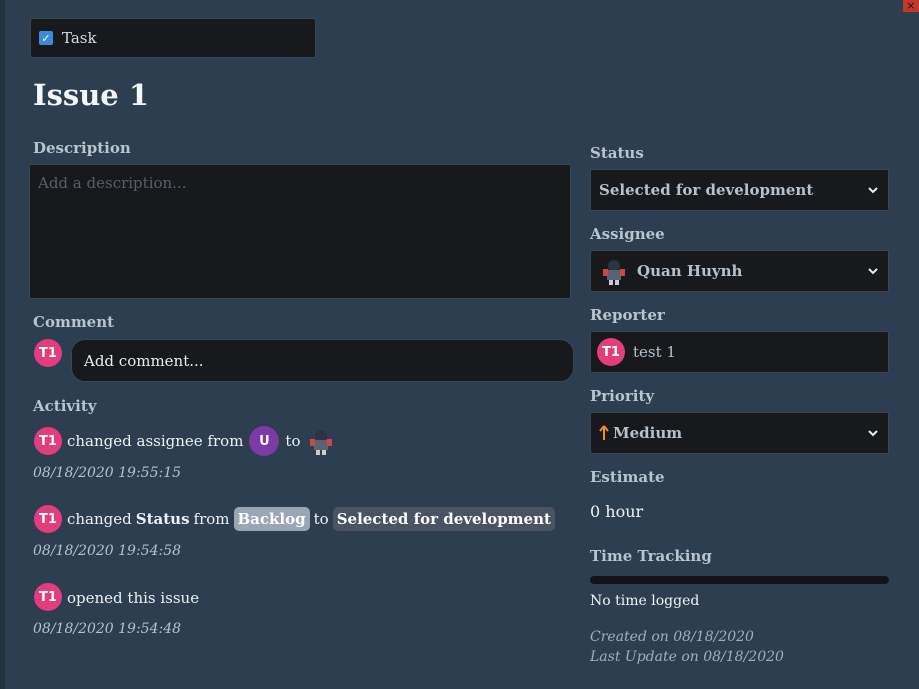  I want to click on close-button: ×, so click(911, 6).